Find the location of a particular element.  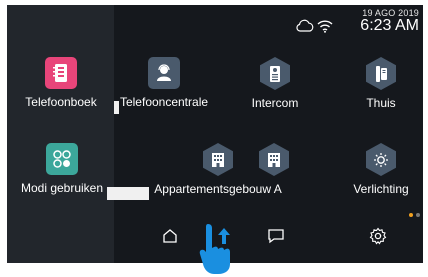

app-intercom: Intercom is located at coordinates (275, 83).